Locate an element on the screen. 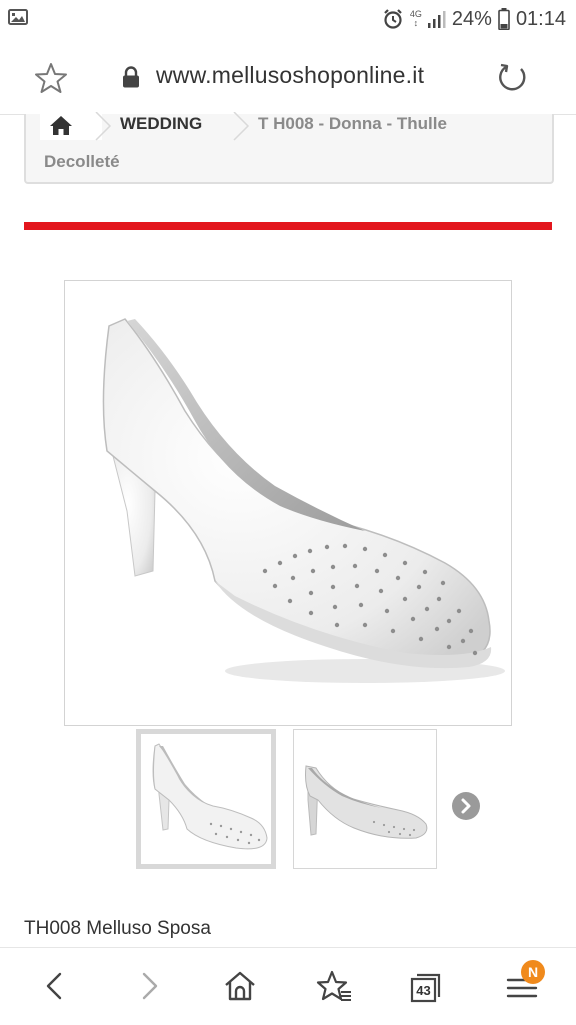 Image resolution: width=576 pixels, height=1025 pixels. url-field: www.mellusoshoponline.it is located at coordinates (290, 75).